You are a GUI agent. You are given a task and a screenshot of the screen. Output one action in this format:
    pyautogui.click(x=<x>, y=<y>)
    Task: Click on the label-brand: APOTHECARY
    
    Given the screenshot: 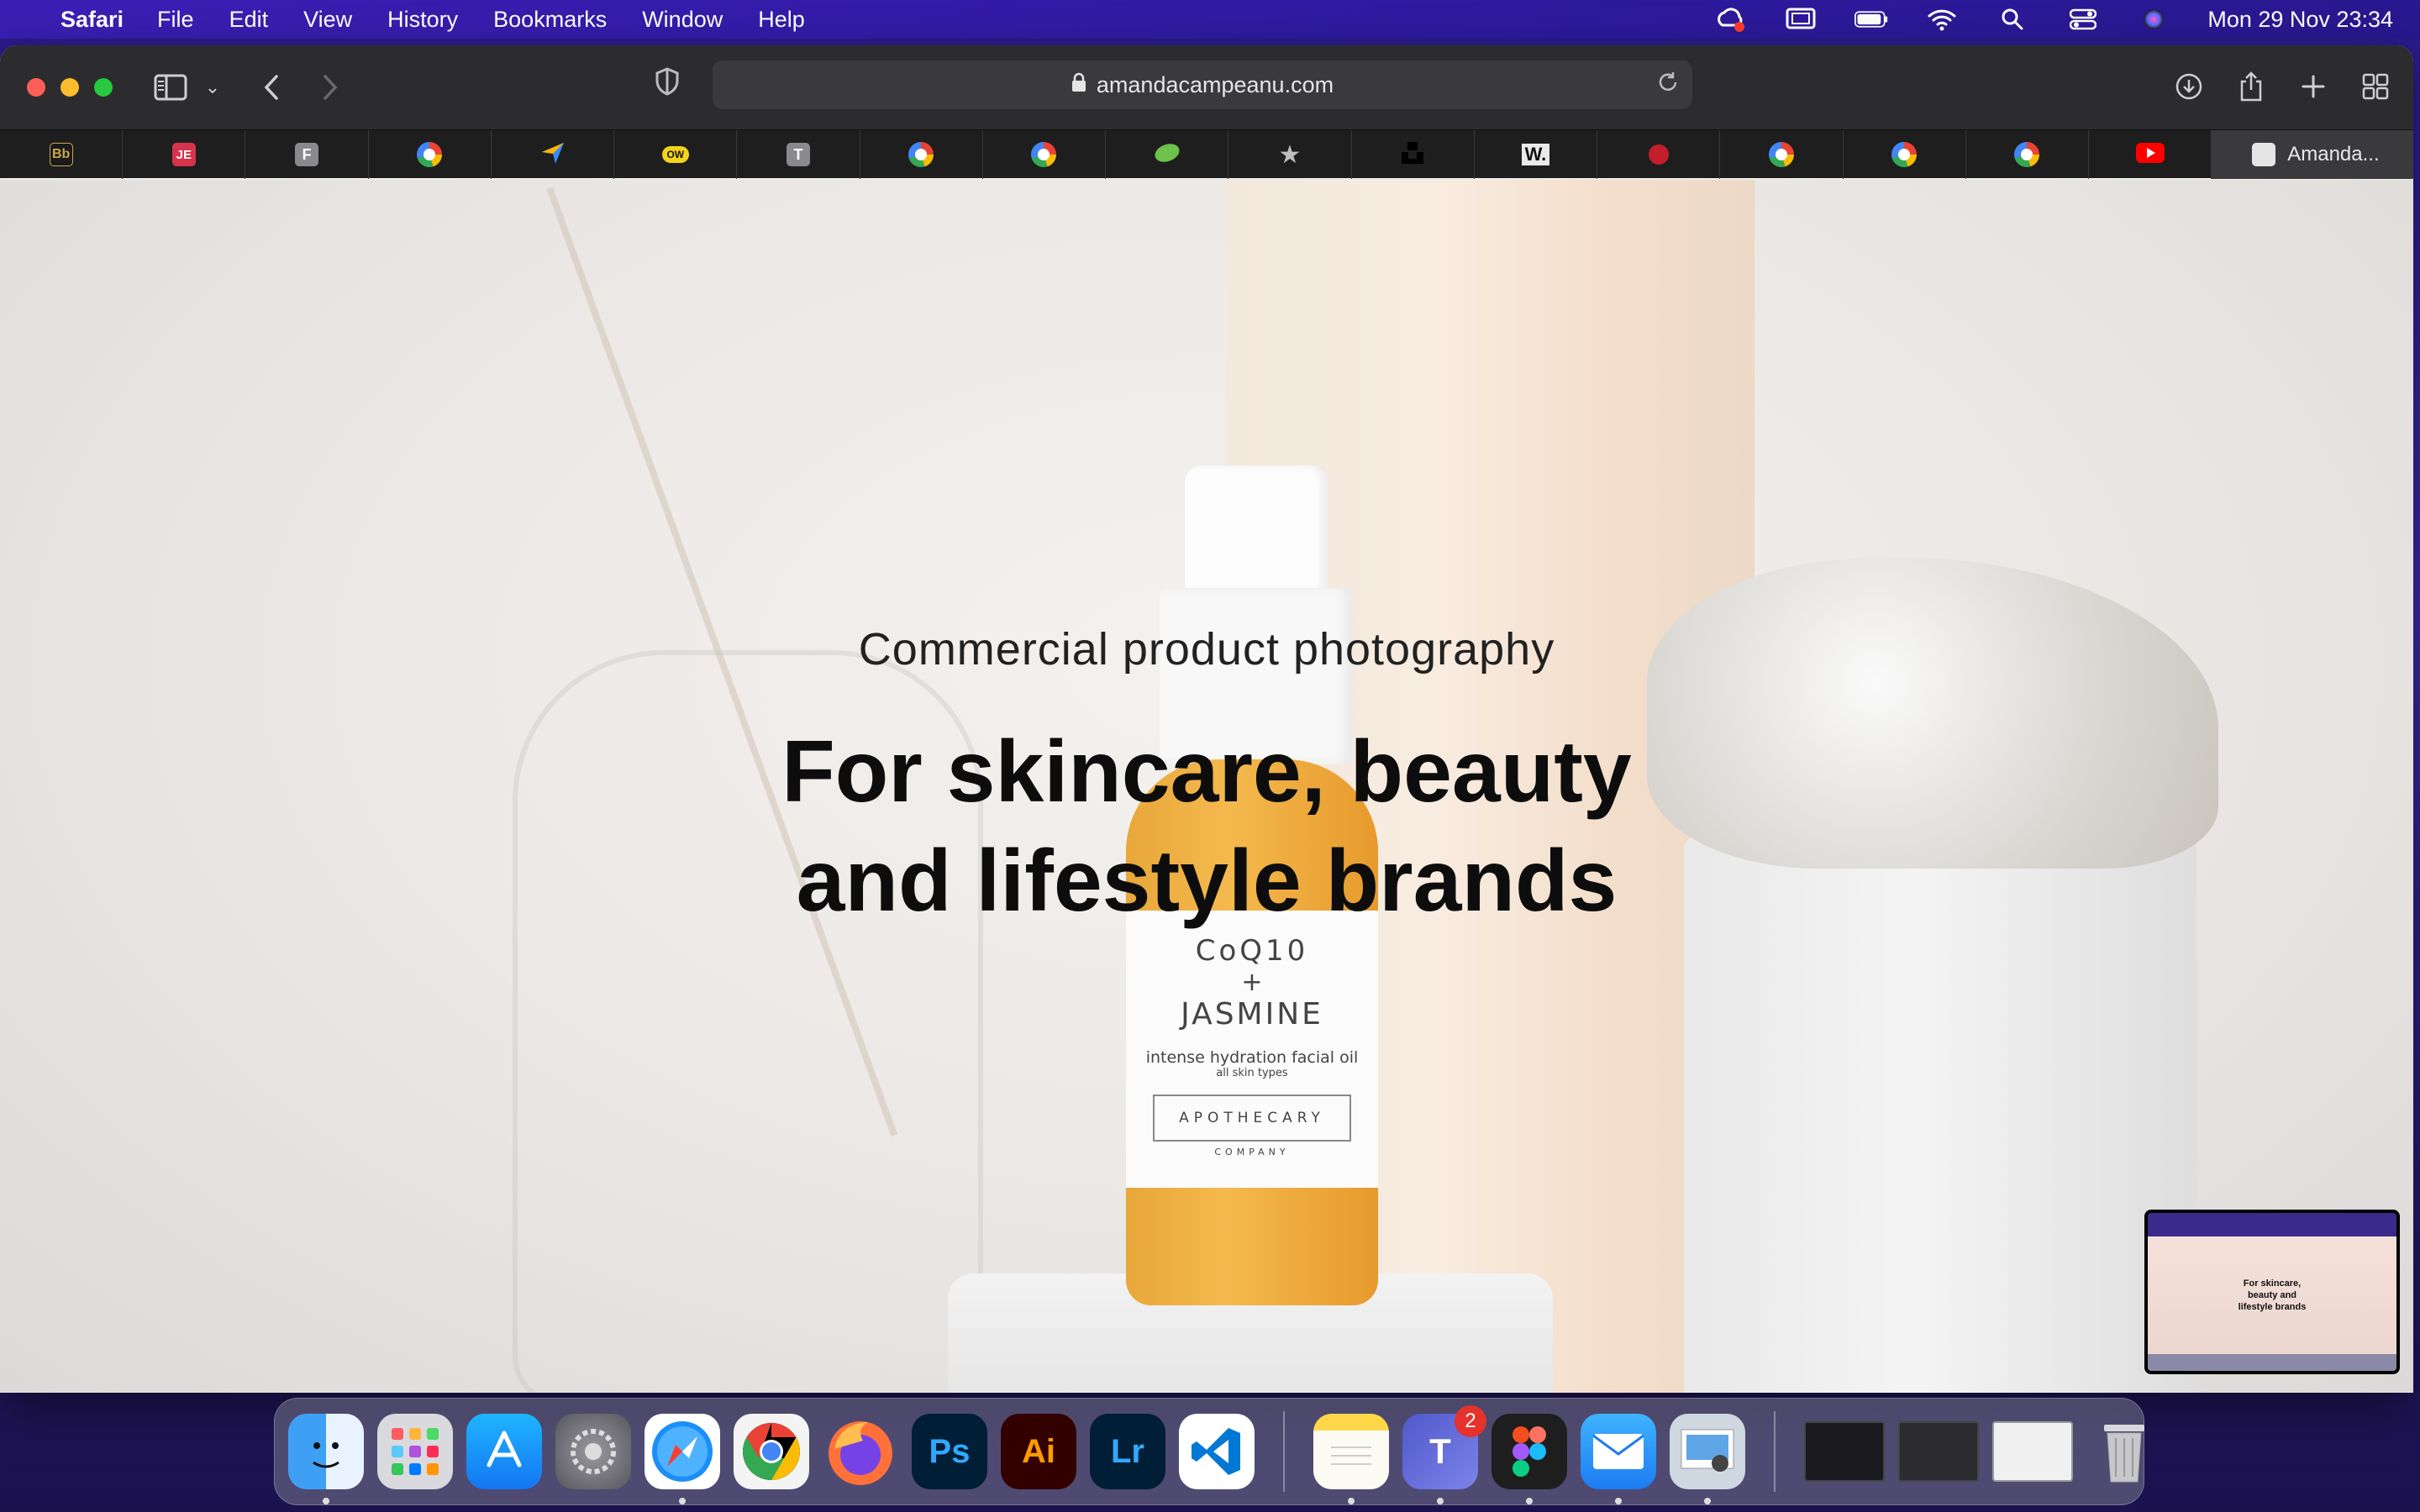 What is the action you would take?
    pyautogui.click(x=1252, y=1118)
    